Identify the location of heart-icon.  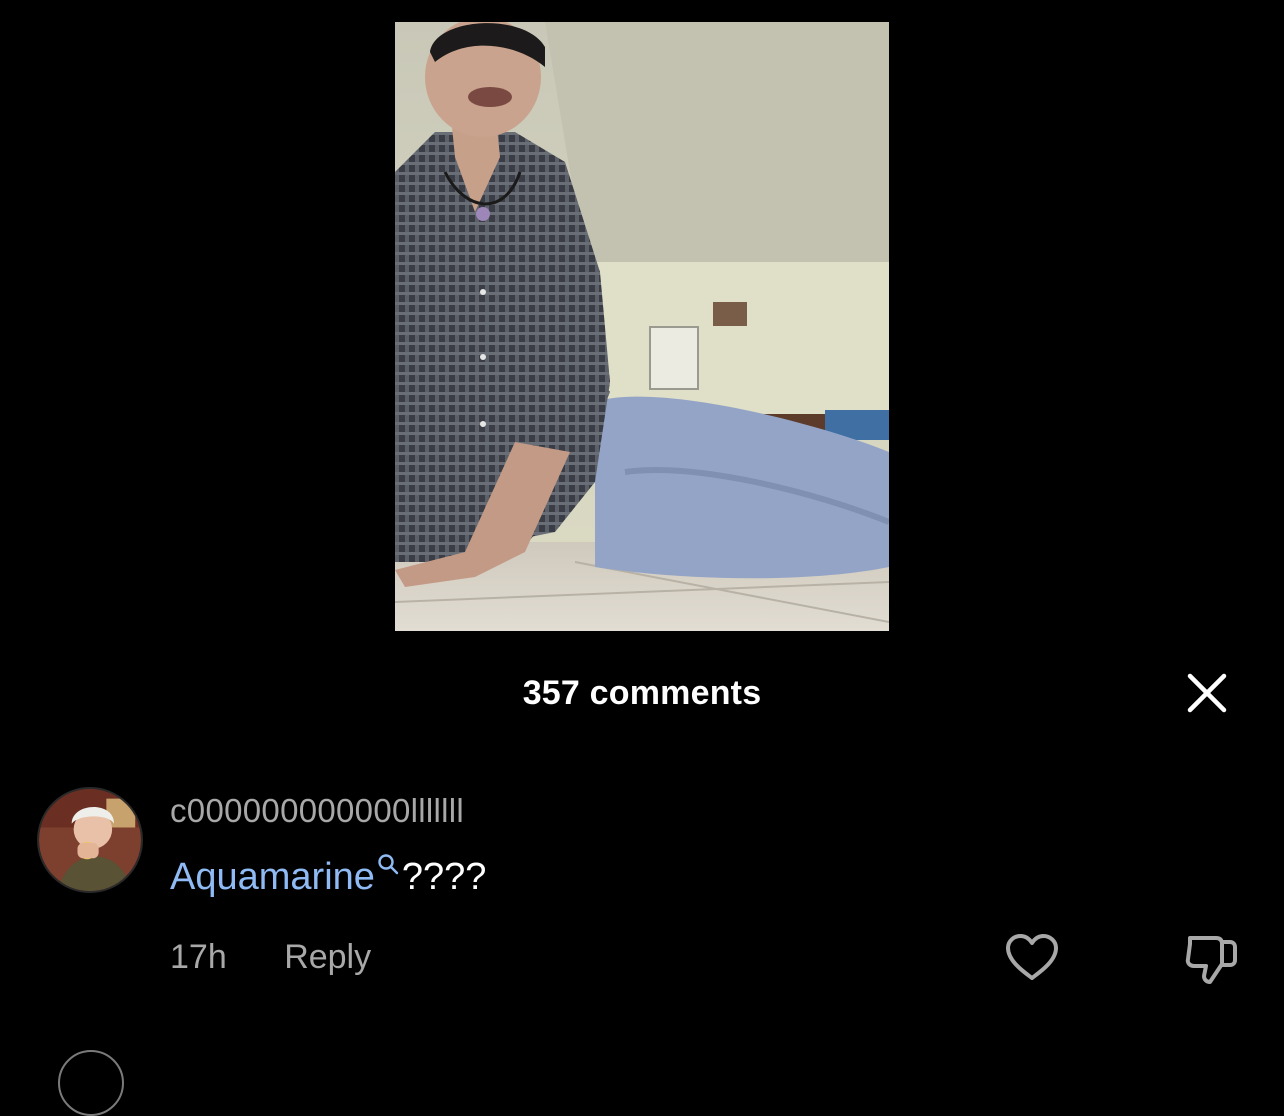
(1032, 957).